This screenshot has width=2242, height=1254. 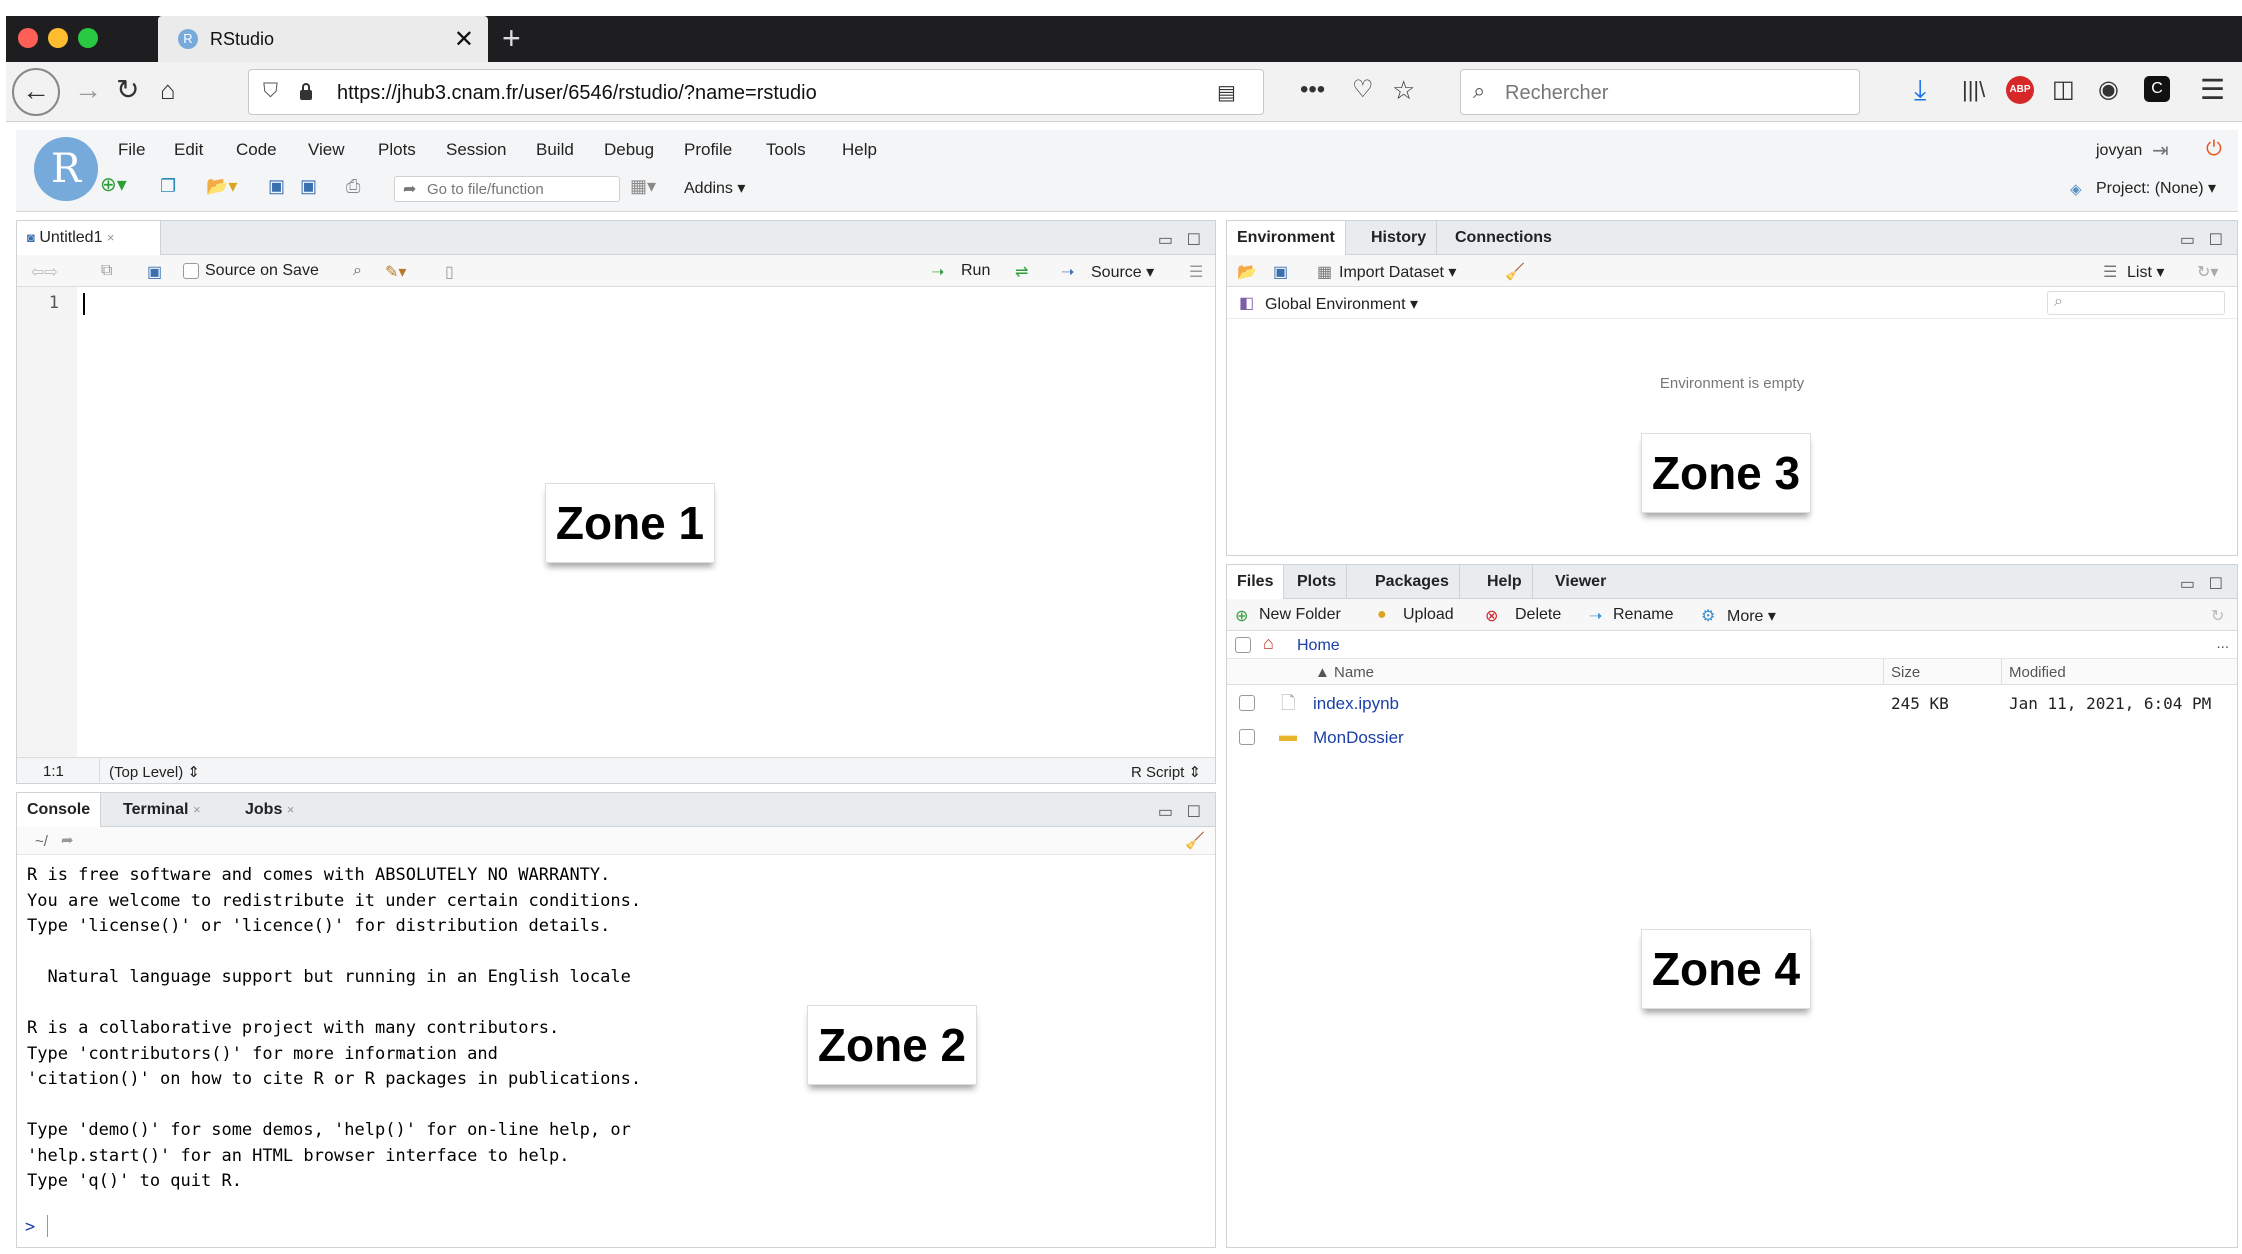 What do you see at coordinates (1399, 238) in the screenshot?
I see `tab-history: History` at bounding box center [1399, 238].